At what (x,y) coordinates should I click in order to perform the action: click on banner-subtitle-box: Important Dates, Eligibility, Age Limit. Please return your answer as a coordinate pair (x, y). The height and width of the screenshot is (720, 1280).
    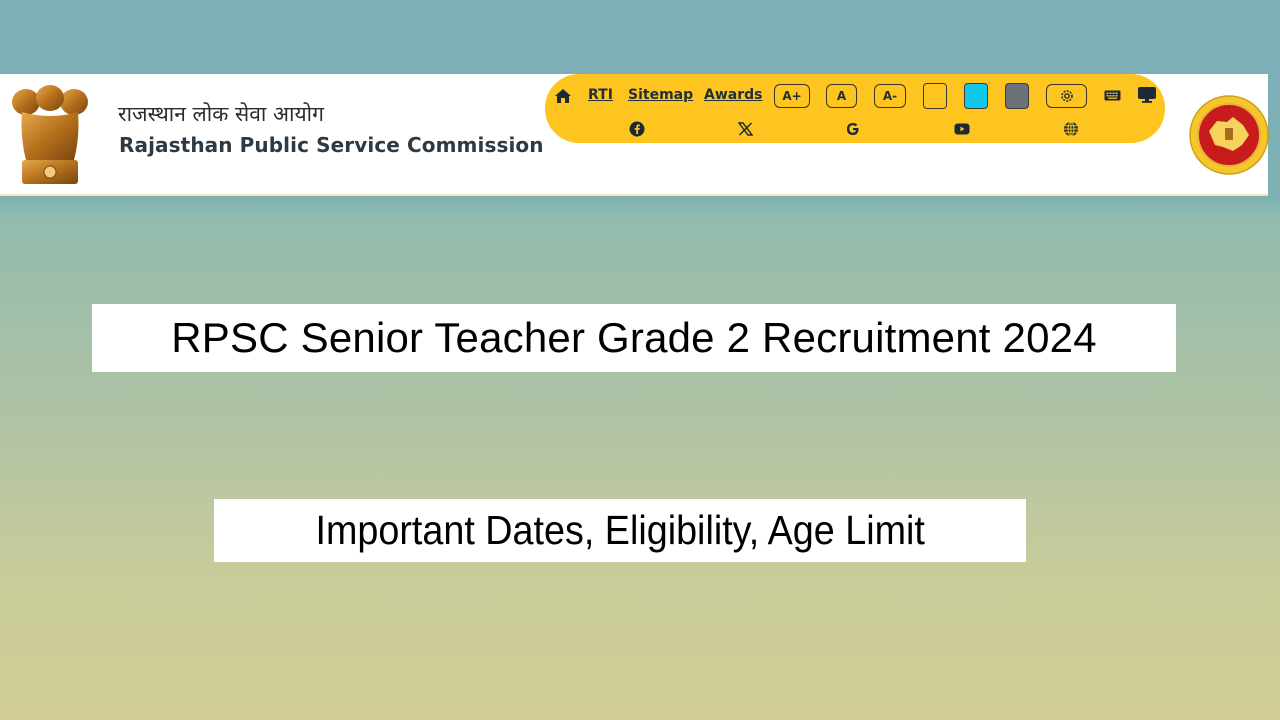
    Looking at the image, I should click on (620, 530).